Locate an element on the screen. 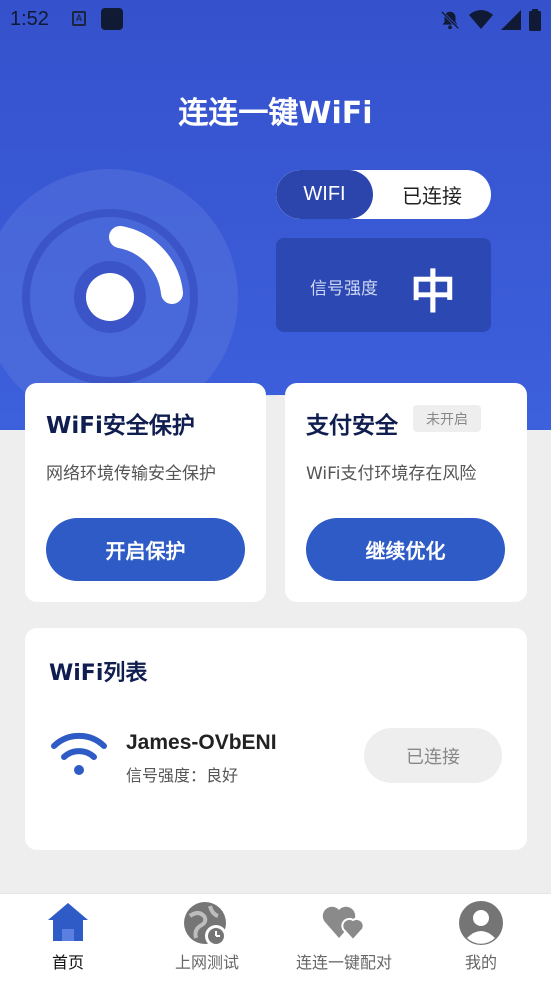 This screenshot has width=551, height=981. wifi-ssid: James-OVbENI is located at coordinates (201, 742).